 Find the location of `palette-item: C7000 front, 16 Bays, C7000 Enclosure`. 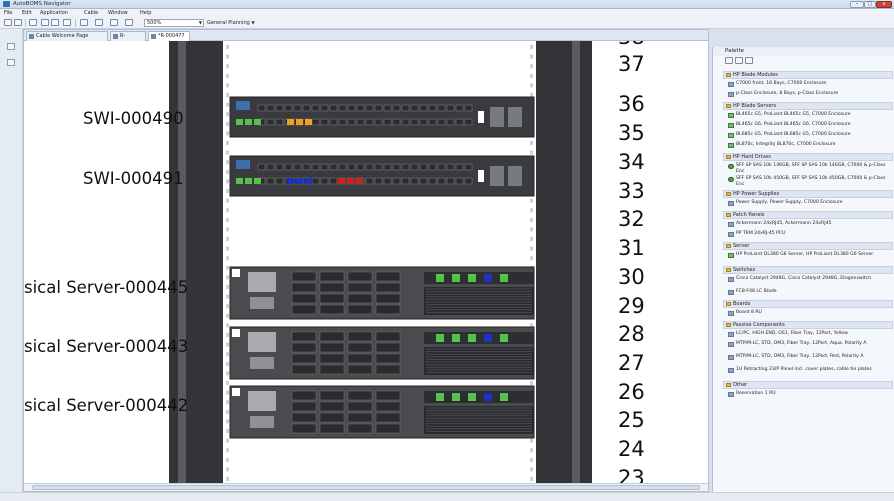

palette-item: C7000 front, 16 Bays, C7000 Enclosure is located at coordinates (809, 84).